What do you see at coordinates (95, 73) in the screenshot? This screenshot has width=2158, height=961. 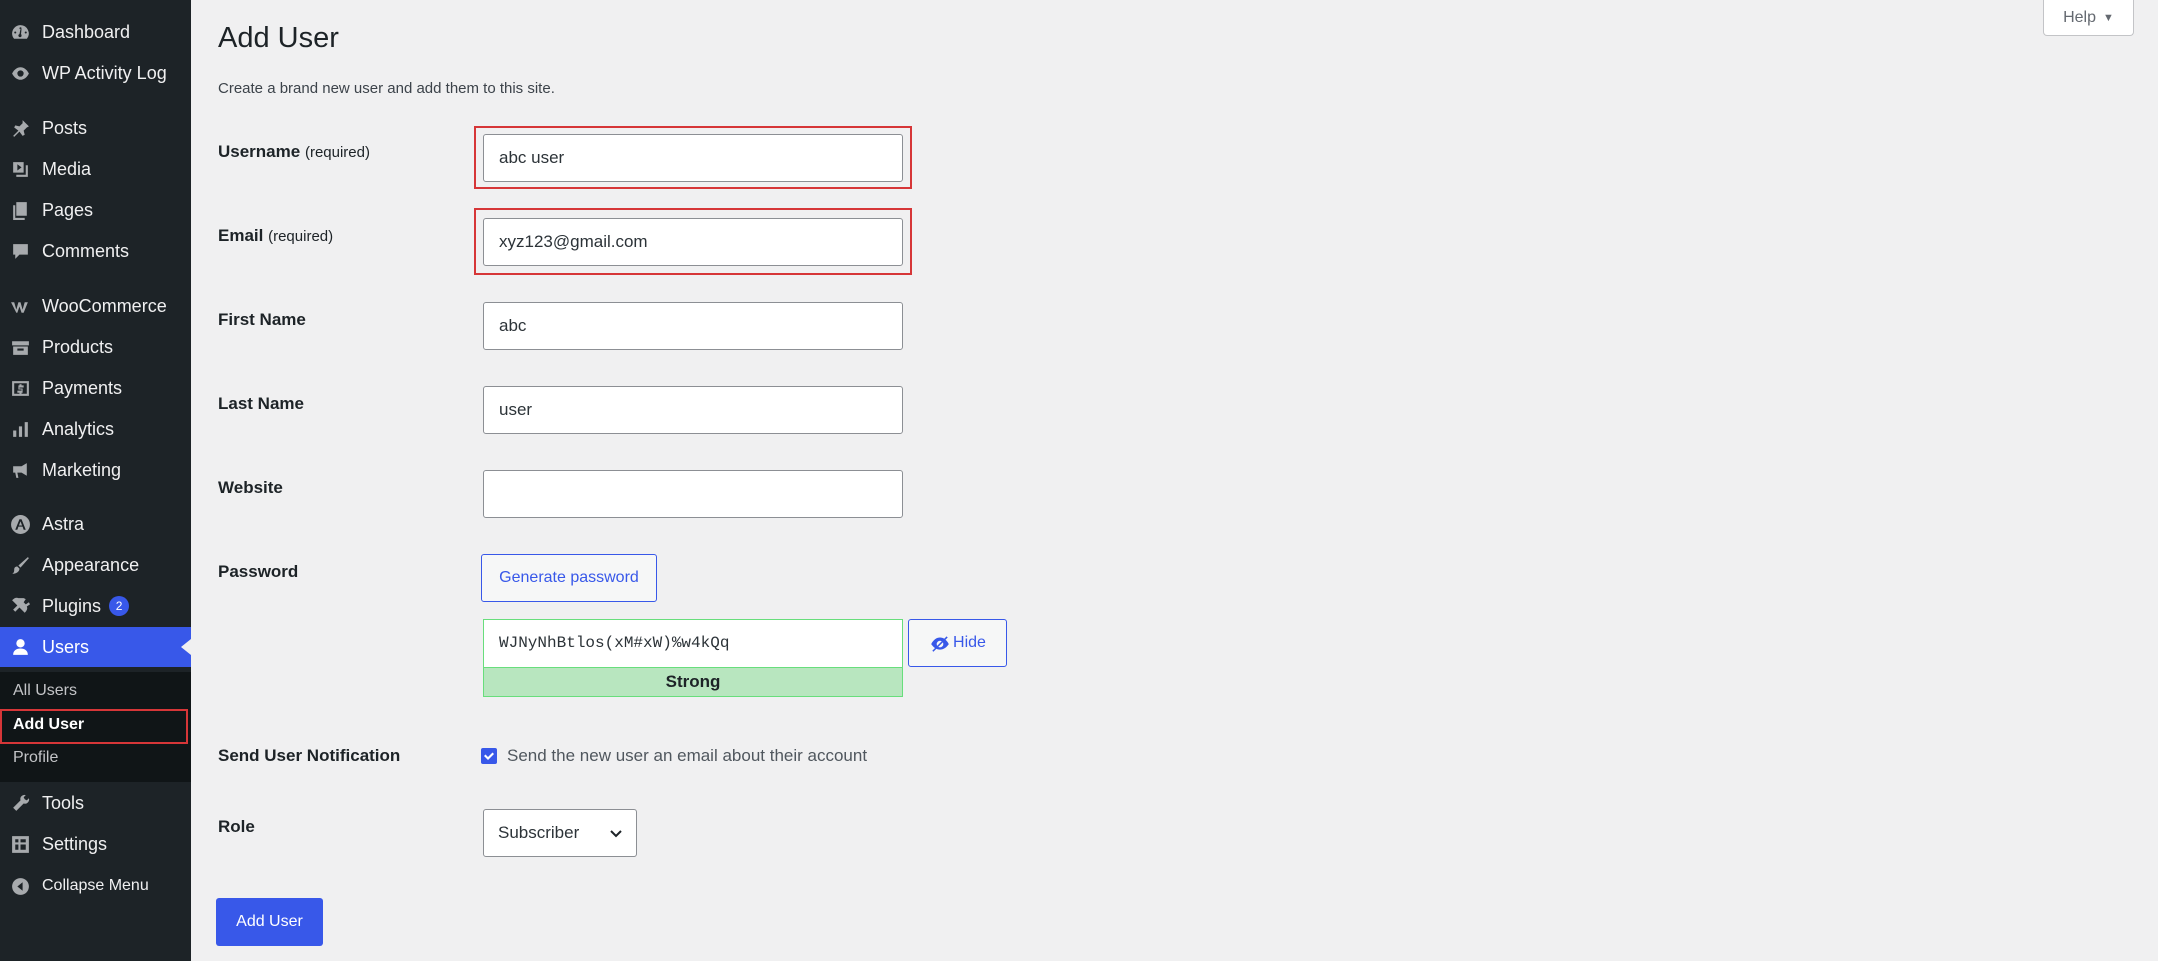 I see `sidebar-item-wp-activity-log: WP Activity Log` at bounding box center [95, 73].